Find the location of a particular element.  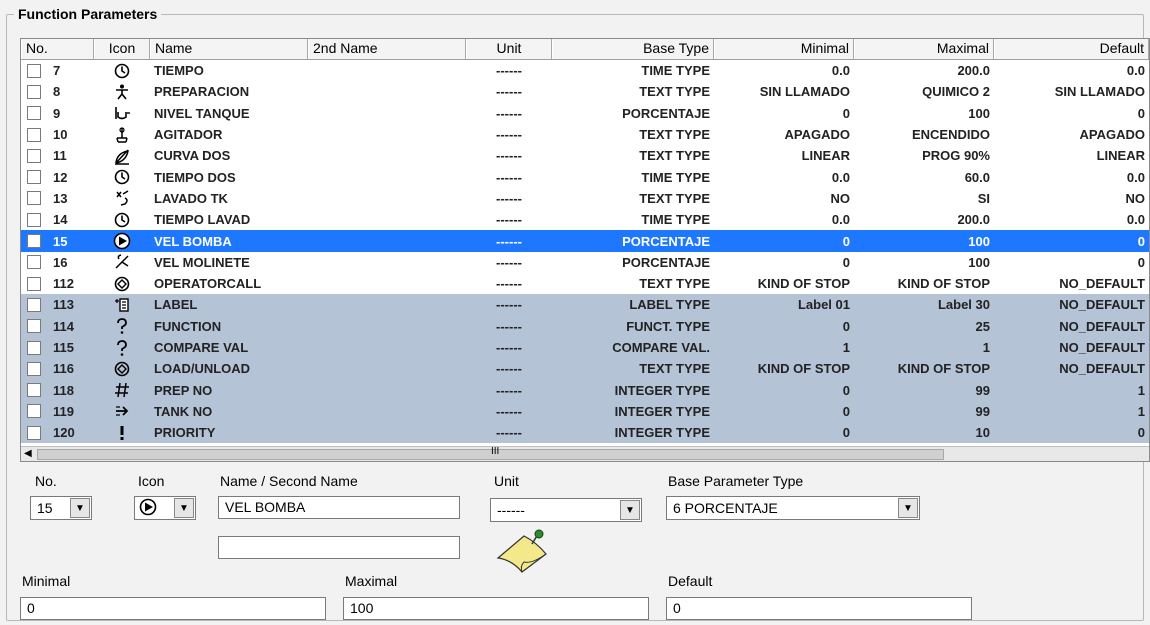

row-minimal: 0 is located at coordinates (846, 390).